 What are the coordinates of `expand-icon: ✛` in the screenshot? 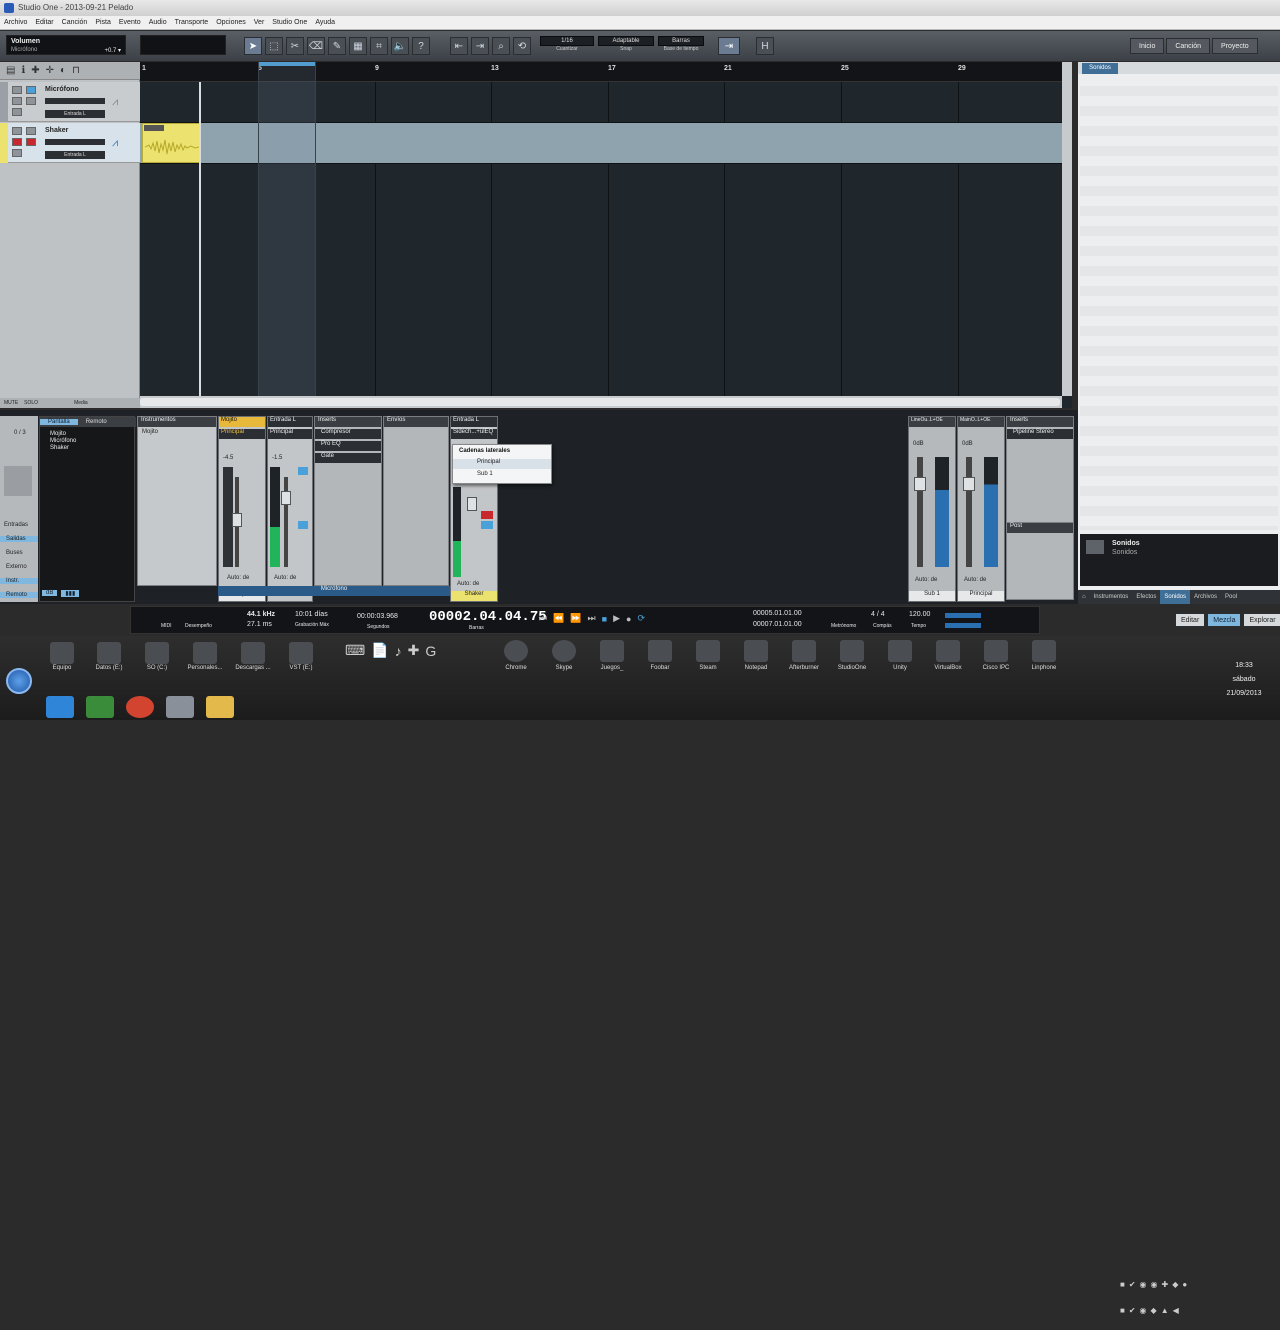 It's located at (50, 70).